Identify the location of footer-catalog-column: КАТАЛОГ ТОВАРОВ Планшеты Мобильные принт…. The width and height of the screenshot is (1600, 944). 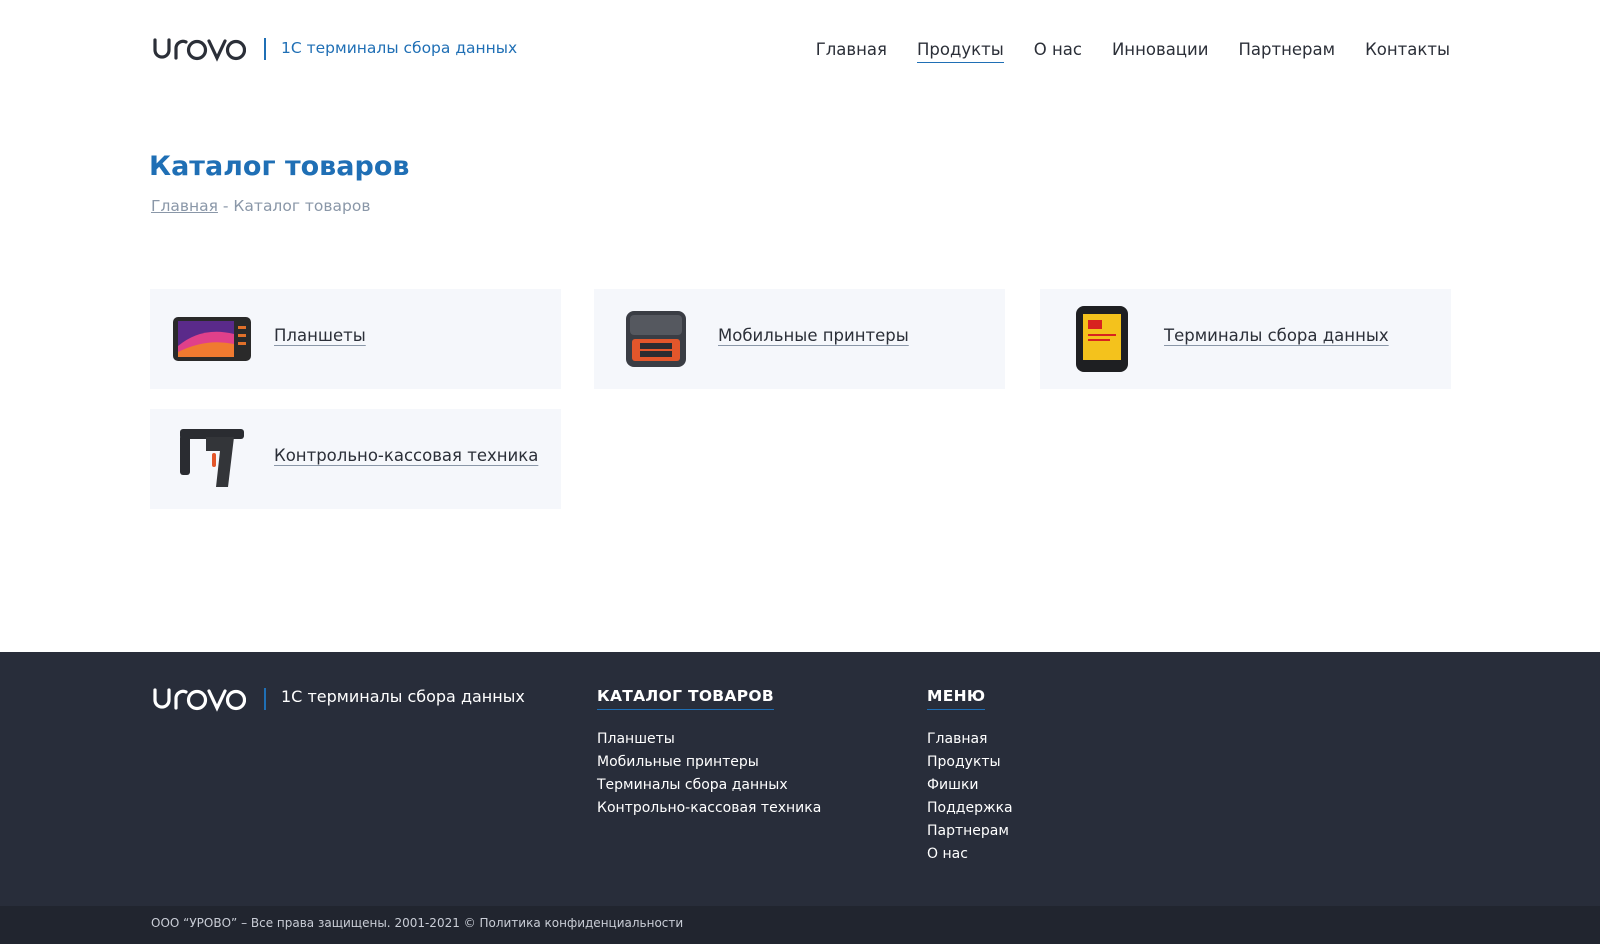
(709, 753).